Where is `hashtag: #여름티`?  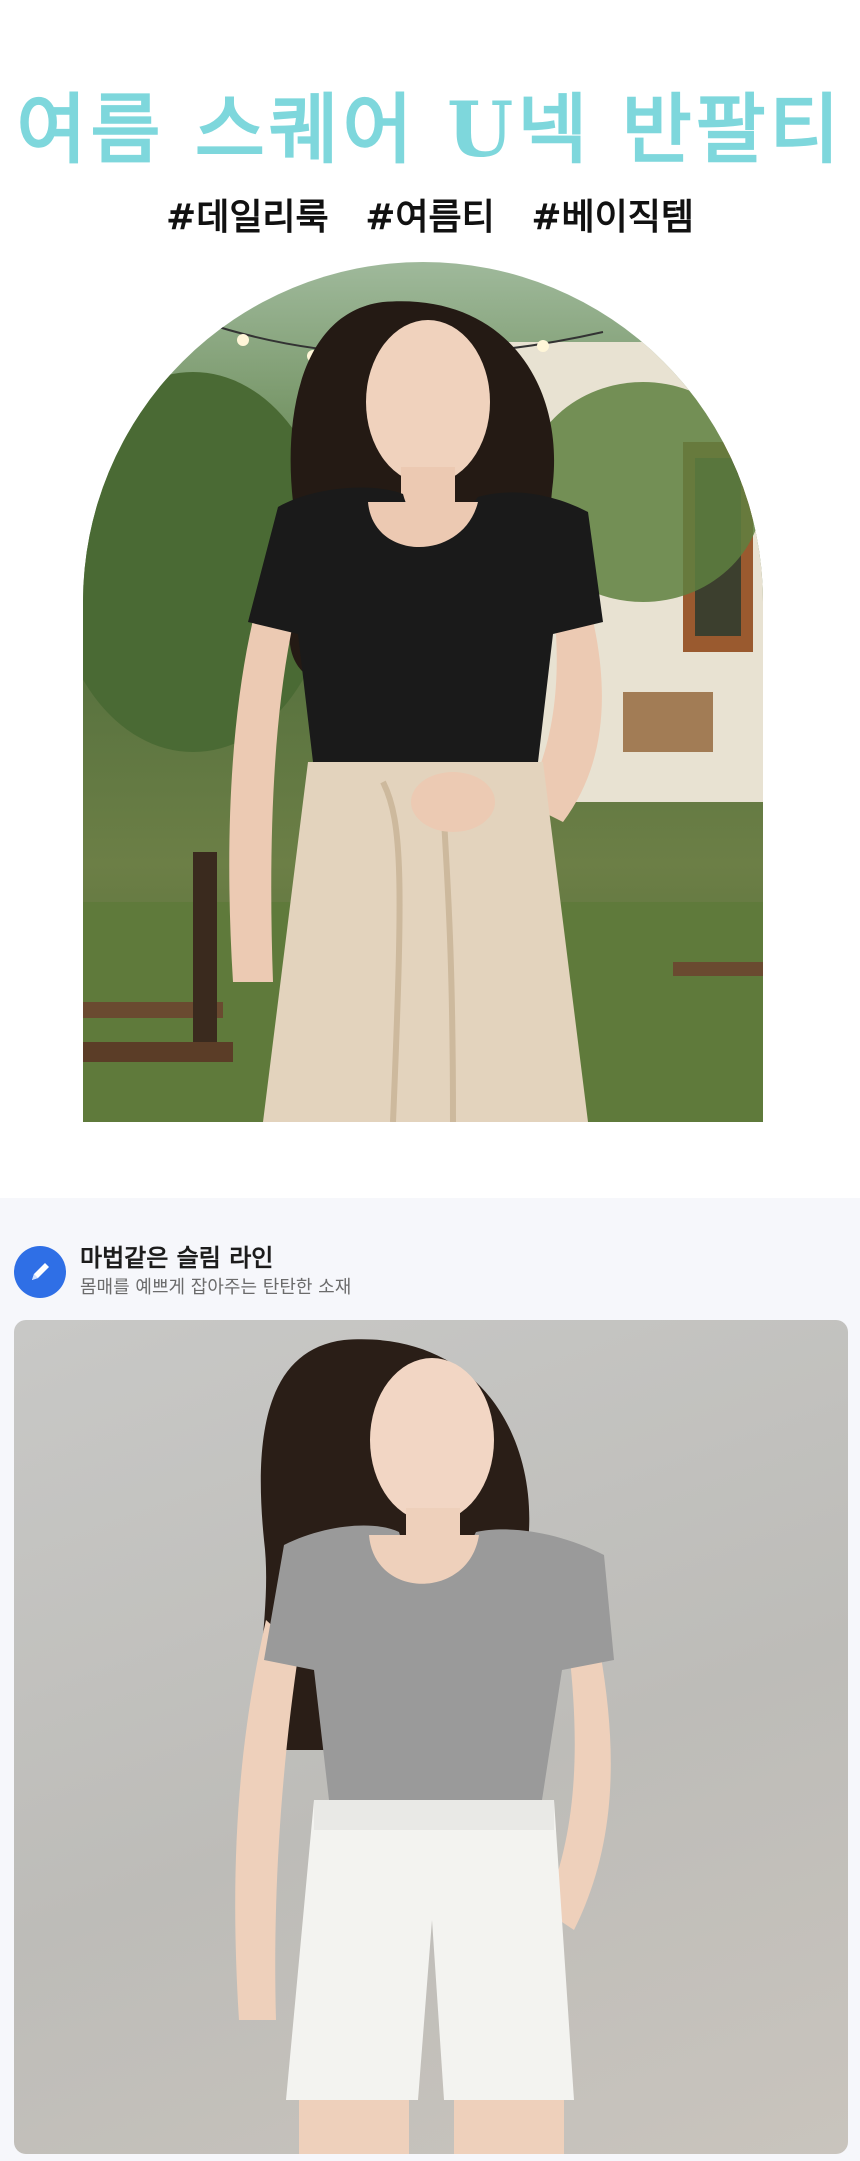
hashtag: #여름티 is located at coordinates (430, 217).